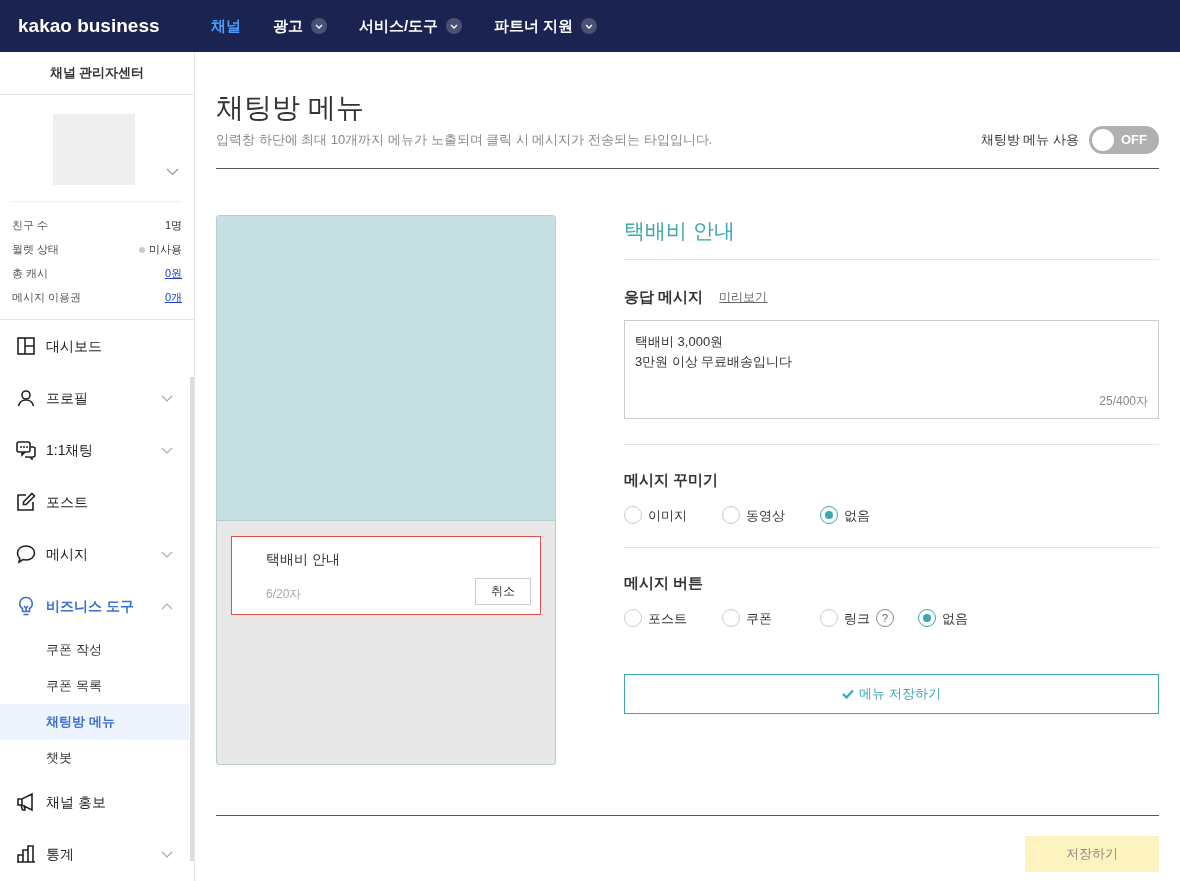 The height and width of the screenshot is (881, 1180). What do you see at coordinates (173, 226) in the screenshot?
I see `stat-value: 1명` at bounding box center [173, 226].